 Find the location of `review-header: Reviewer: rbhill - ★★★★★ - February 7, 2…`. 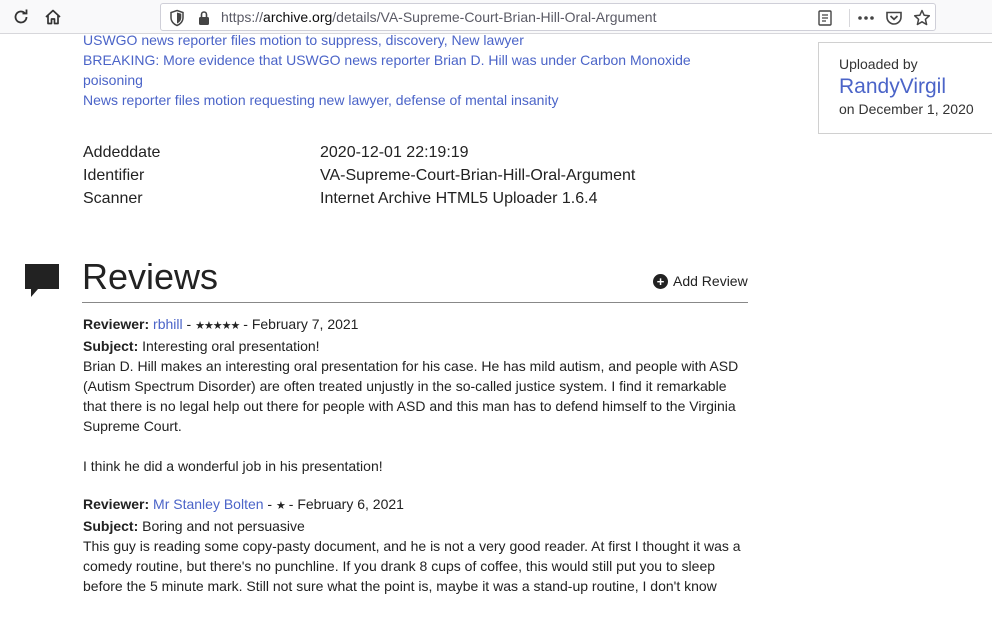

review-header: Reviewer: rbhill - ★★★★★ - February 7, 2… is located at coordinates (221, 324).